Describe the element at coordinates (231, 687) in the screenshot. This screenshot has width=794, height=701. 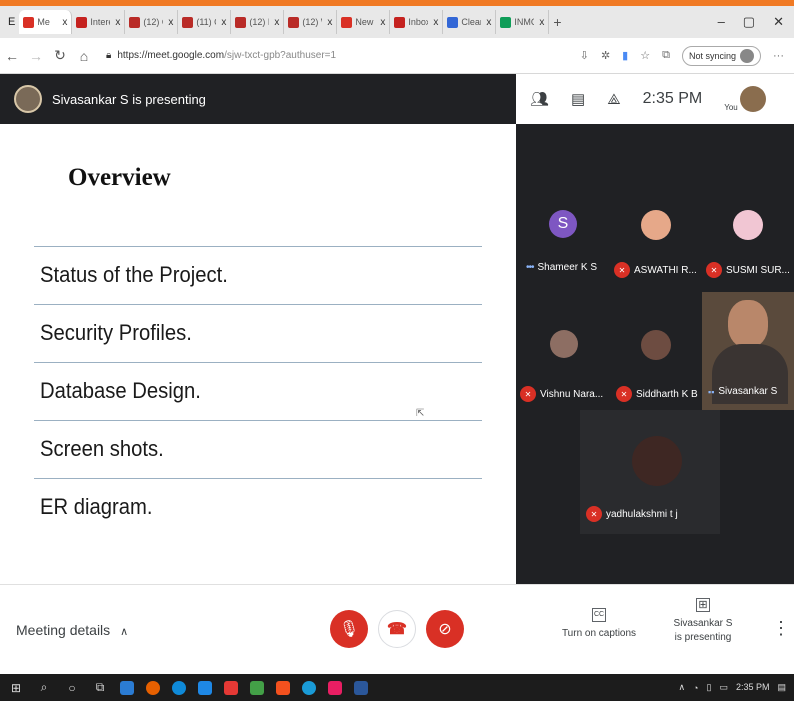
I see `app-red-icon` at that location.